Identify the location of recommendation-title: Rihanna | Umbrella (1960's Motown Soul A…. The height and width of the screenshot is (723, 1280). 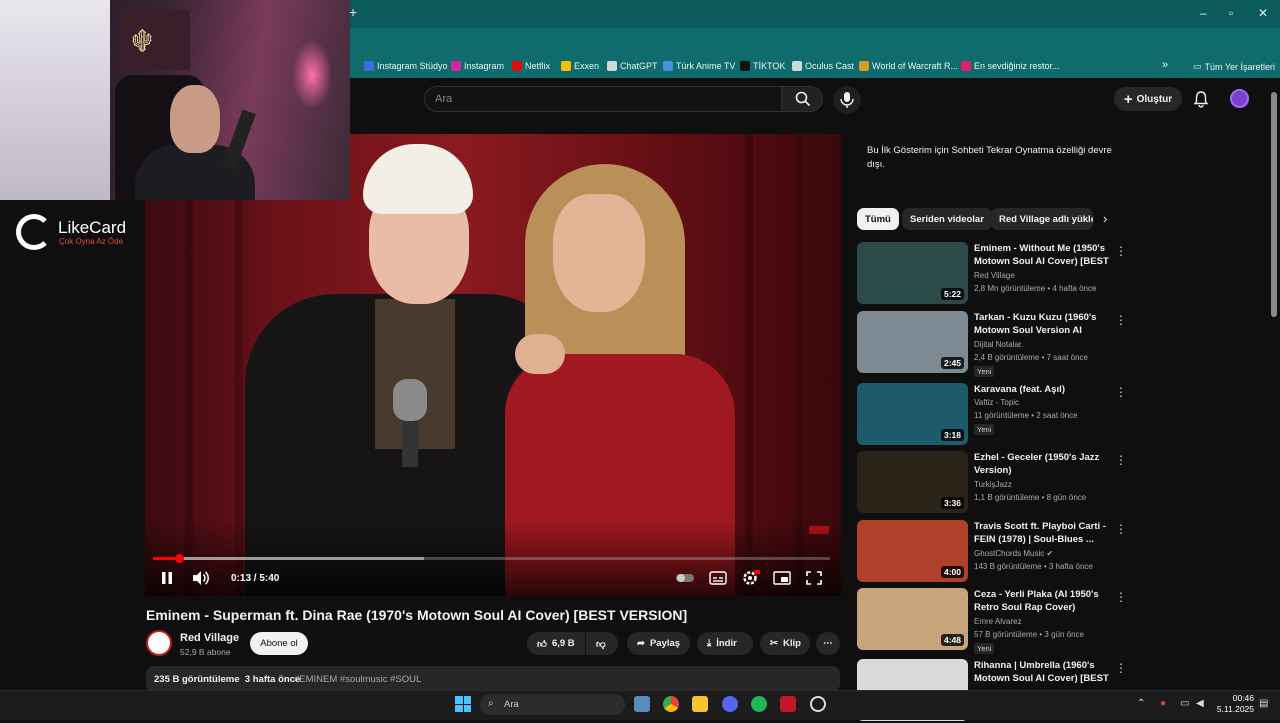
(1042, 672).